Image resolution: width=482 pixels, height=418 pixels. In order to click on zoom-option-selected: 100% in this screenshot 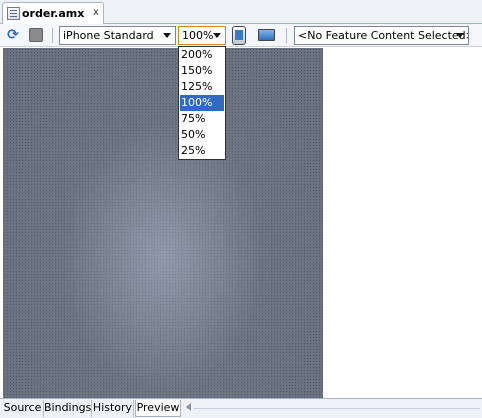, I will do `click(202, 103)`.